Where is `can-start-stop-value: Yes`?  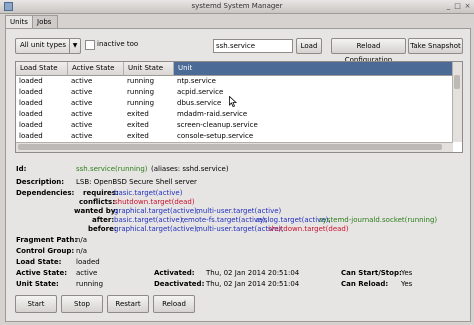 can-start-stop-value: Yes is located at coordinates (407, 273).